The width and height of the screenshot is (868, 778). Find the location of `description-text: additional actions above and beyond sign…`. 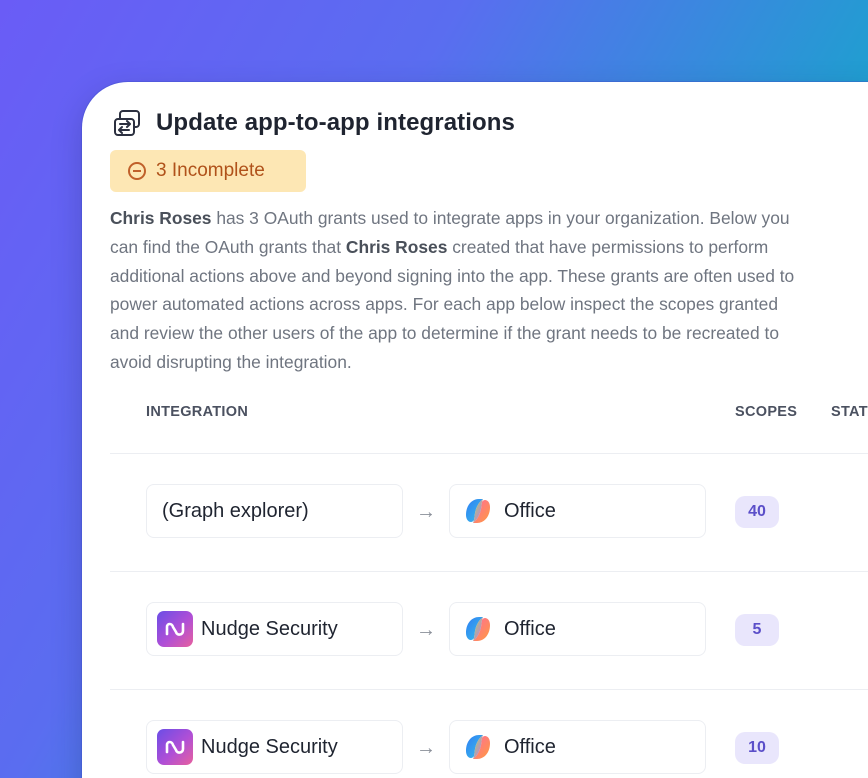

description-text: additional actions above and beyond sign… is located at coordinates (452, 275).